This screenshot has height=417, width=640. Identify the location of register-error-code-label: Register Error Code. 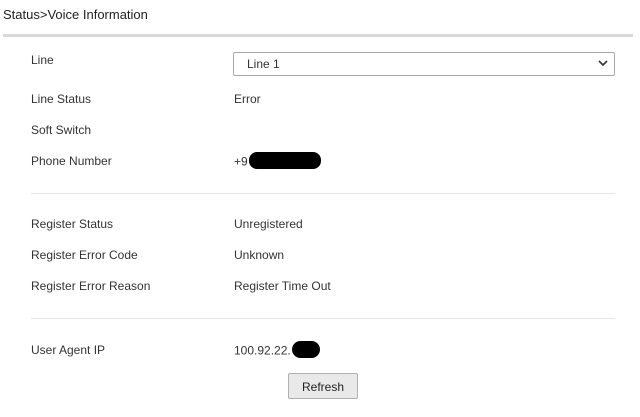
(84, 255).